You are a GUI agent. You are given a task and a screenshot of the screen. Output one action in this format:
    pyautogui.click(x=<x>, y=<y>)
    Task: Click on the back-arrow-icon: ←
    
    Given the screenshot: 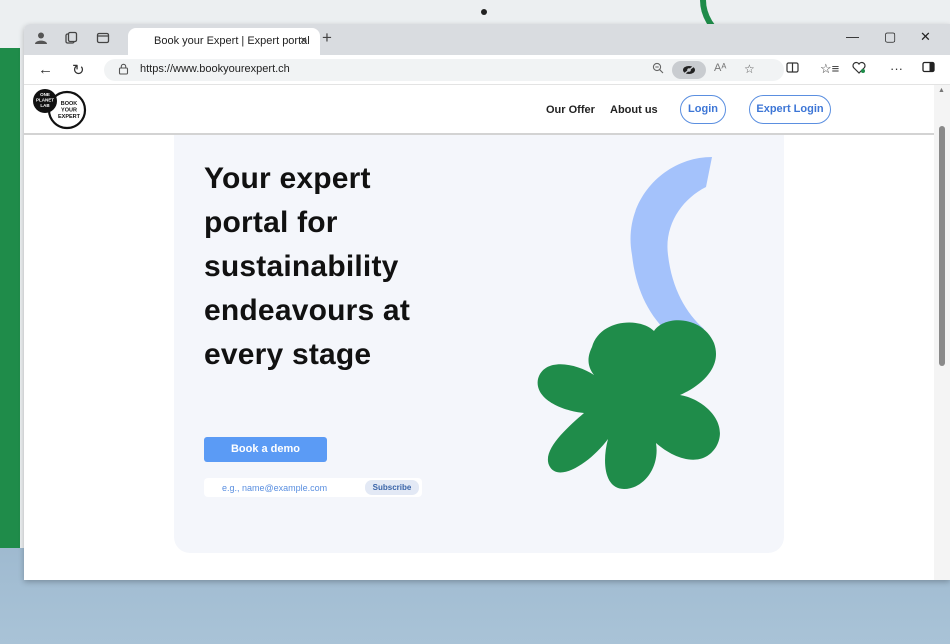 What is the action you would take?
    pyautogui.click(x=45, y=69)
    